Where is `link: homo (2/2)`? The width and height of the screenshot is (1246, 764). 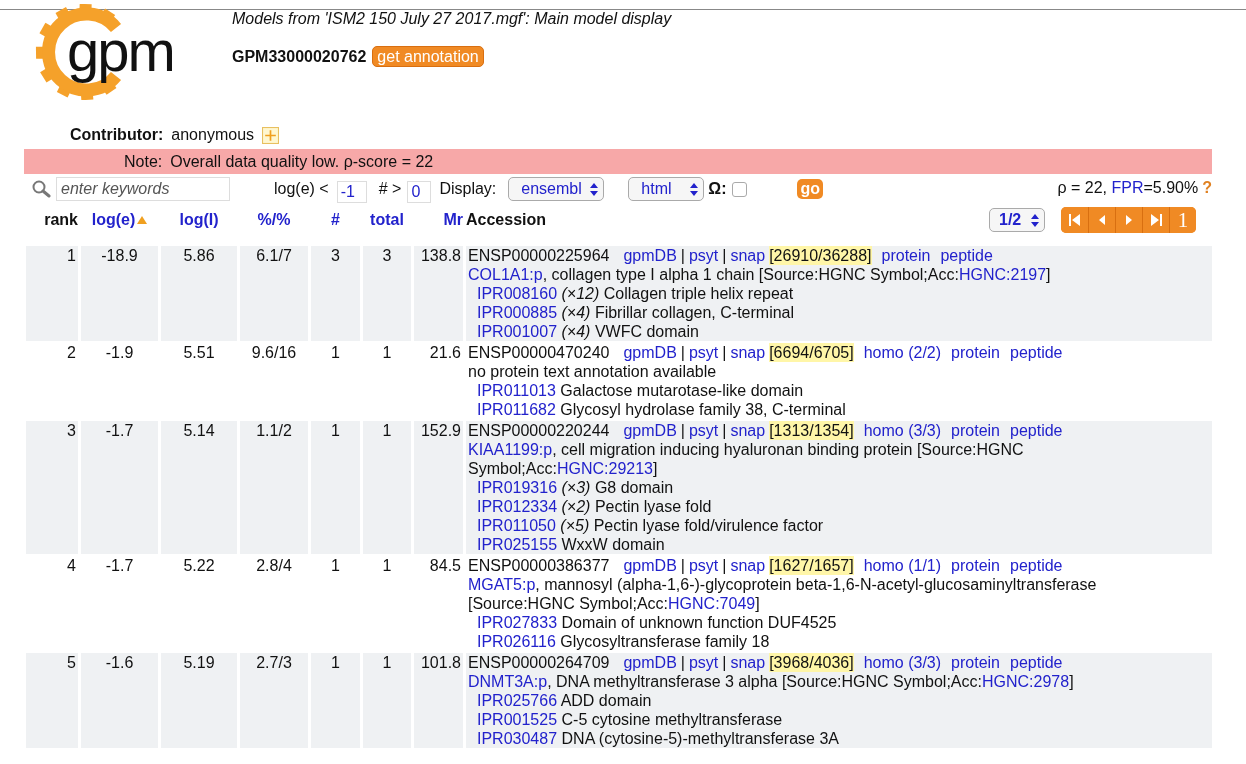
link: homo (2/2) is located at coordinates (902, 352).